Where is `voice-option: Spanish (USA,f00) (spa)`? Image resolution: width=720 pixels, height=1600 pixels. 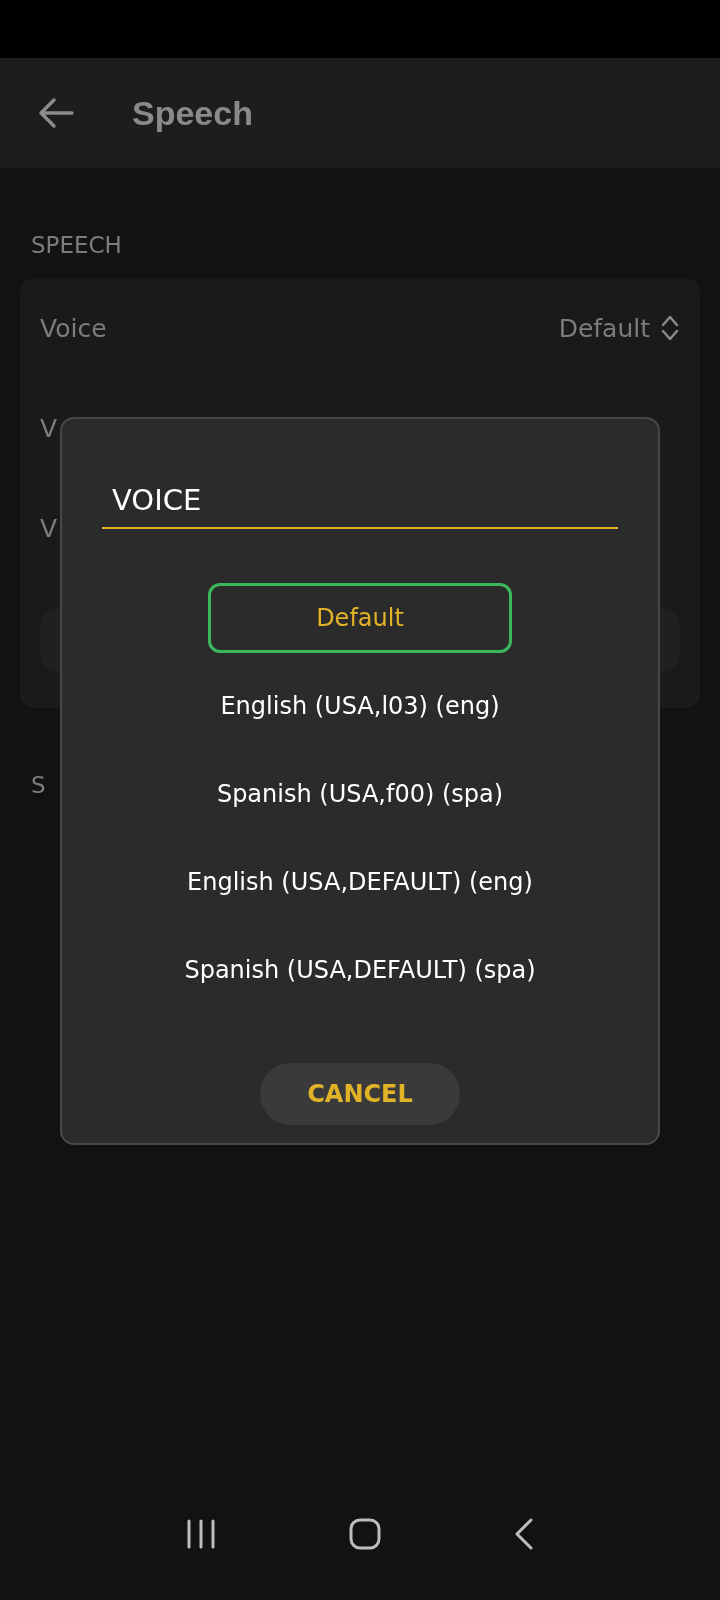 voice-option: Spanish (USA,f00) (spa) is located at coordinates (360, 794).